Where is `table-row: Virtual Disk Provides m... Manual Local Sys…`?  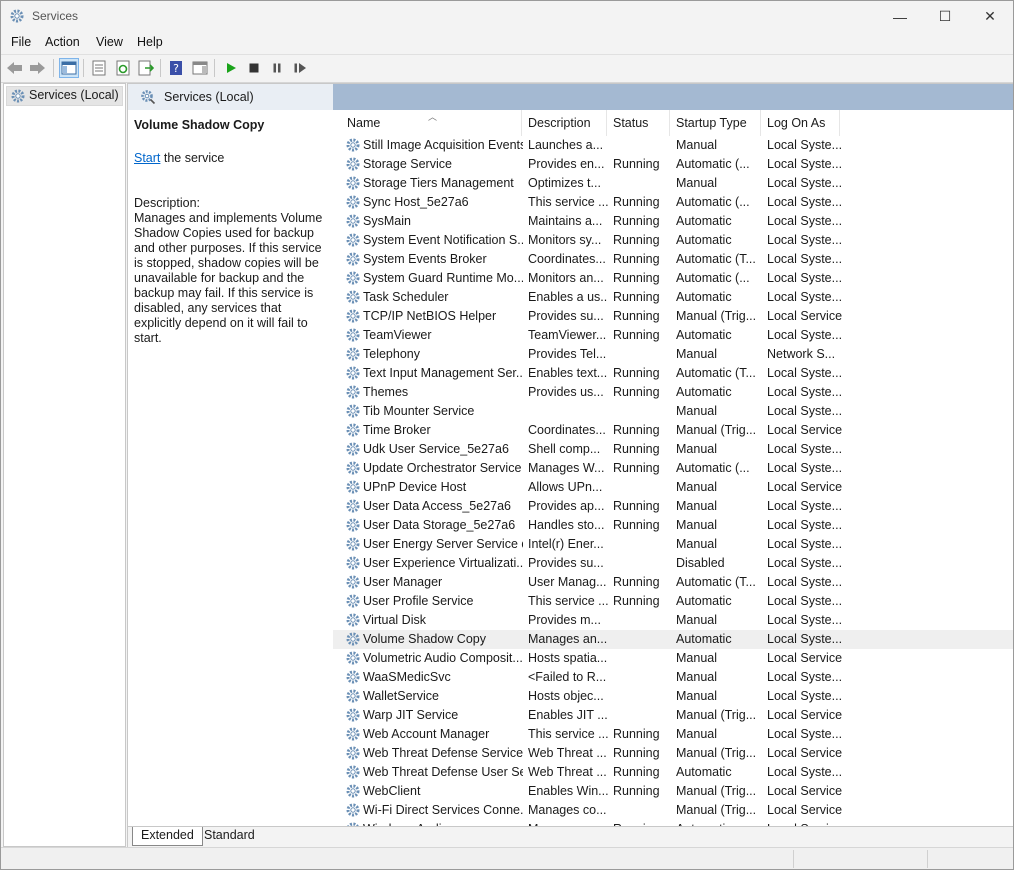
table-row: Virtual Disk Provides m... Manual Local Sys… is located at coordinates (673, 620).